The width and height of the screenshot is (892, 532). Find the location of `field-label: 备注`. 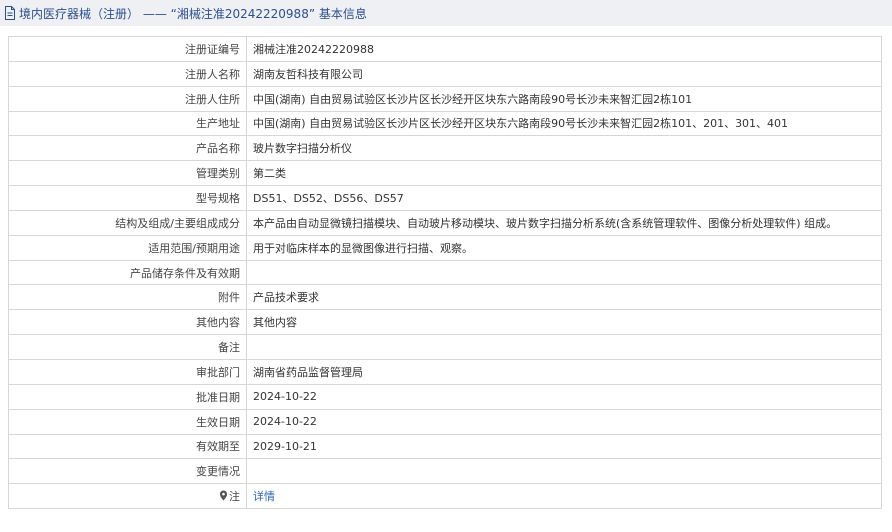

field-label: 备注 is located at coordinates (127, 347).